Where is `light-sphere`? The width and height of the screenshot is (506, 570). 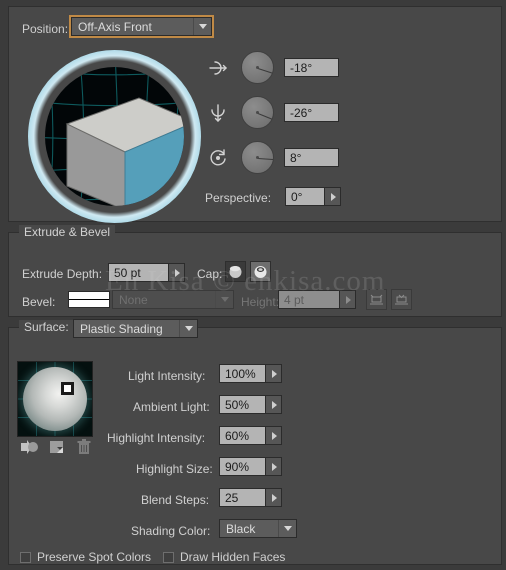
light-sphere is located at coordinates (55, 399).